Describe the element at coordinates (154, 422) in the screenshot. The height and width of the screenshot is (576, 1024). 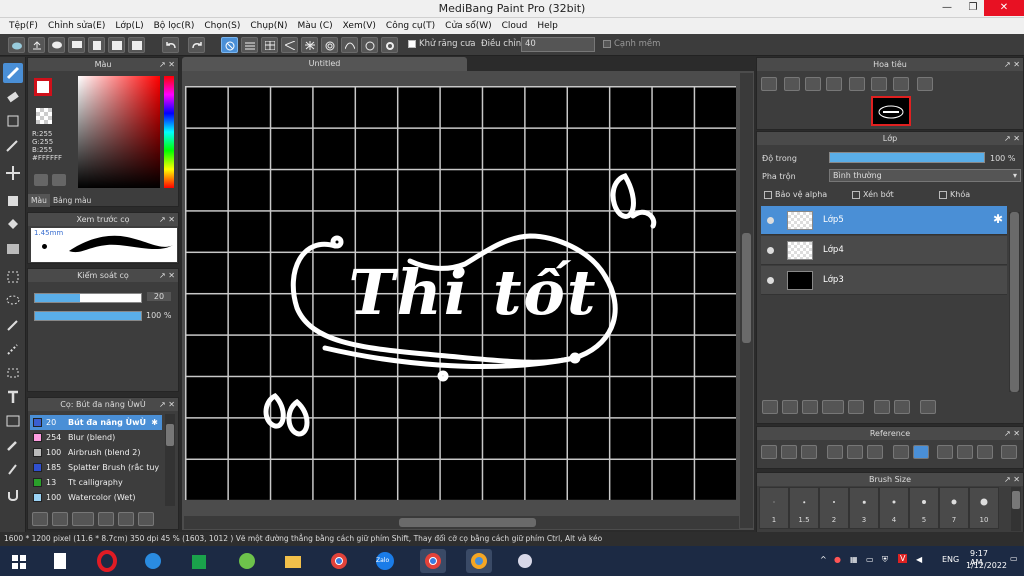
I see `gear-icon: ✱` at that location.